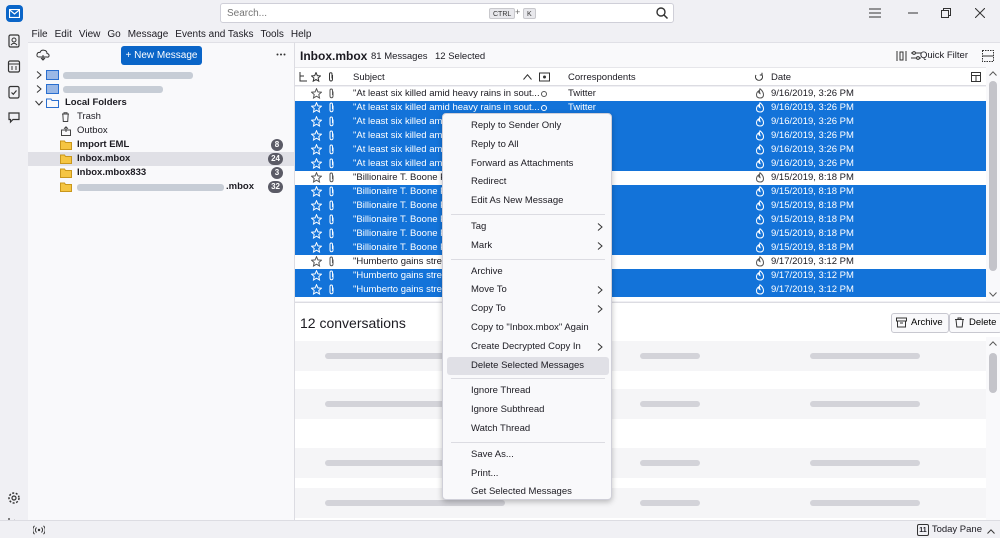  I want to click on scrollbar-thumb, so click(993, 373).